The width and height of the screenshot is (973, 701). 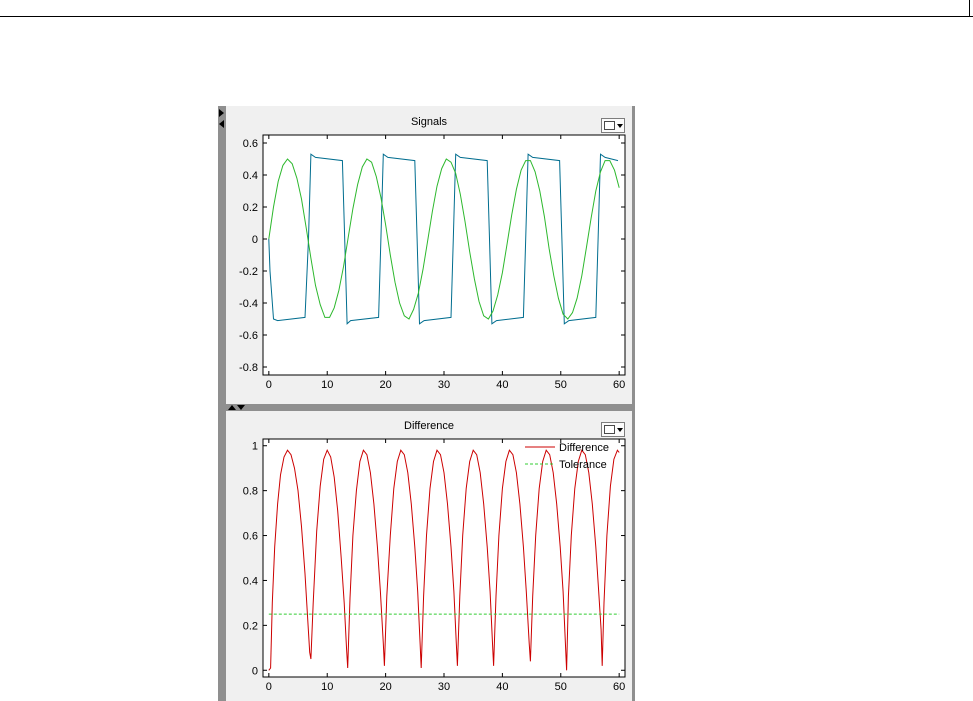 What do you see at coordinates (248, 336) in the screenshot?
I see `y-tick-label: -0.6` at bounding box center [248, 336].